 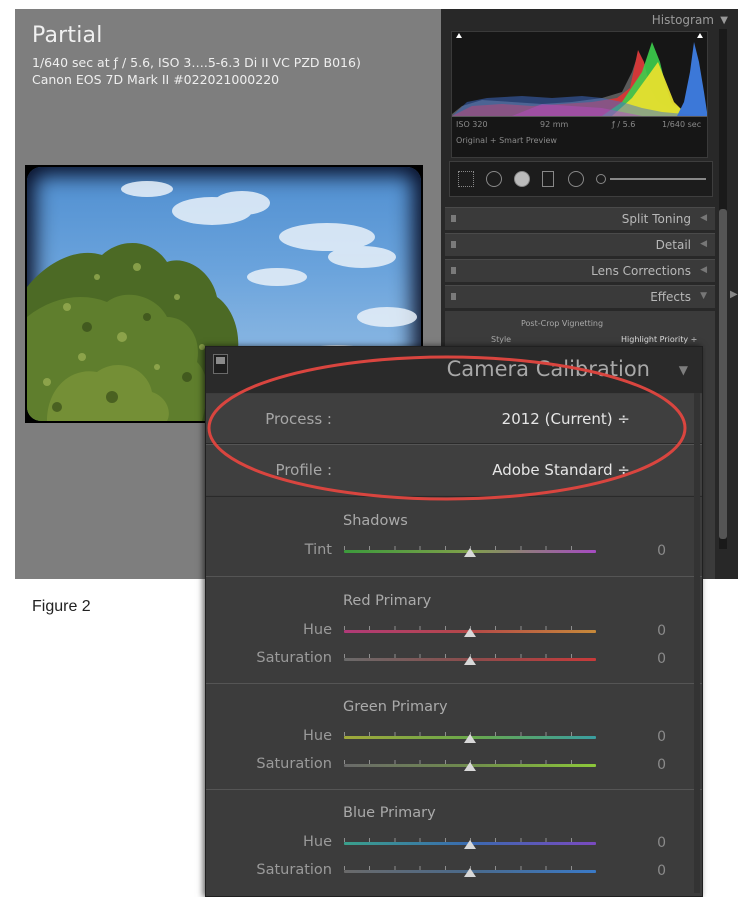 What do you see at coordinates (670, 297) in the screenshot?
I see `panel-name: Effects` at bounding box center [670, 297].